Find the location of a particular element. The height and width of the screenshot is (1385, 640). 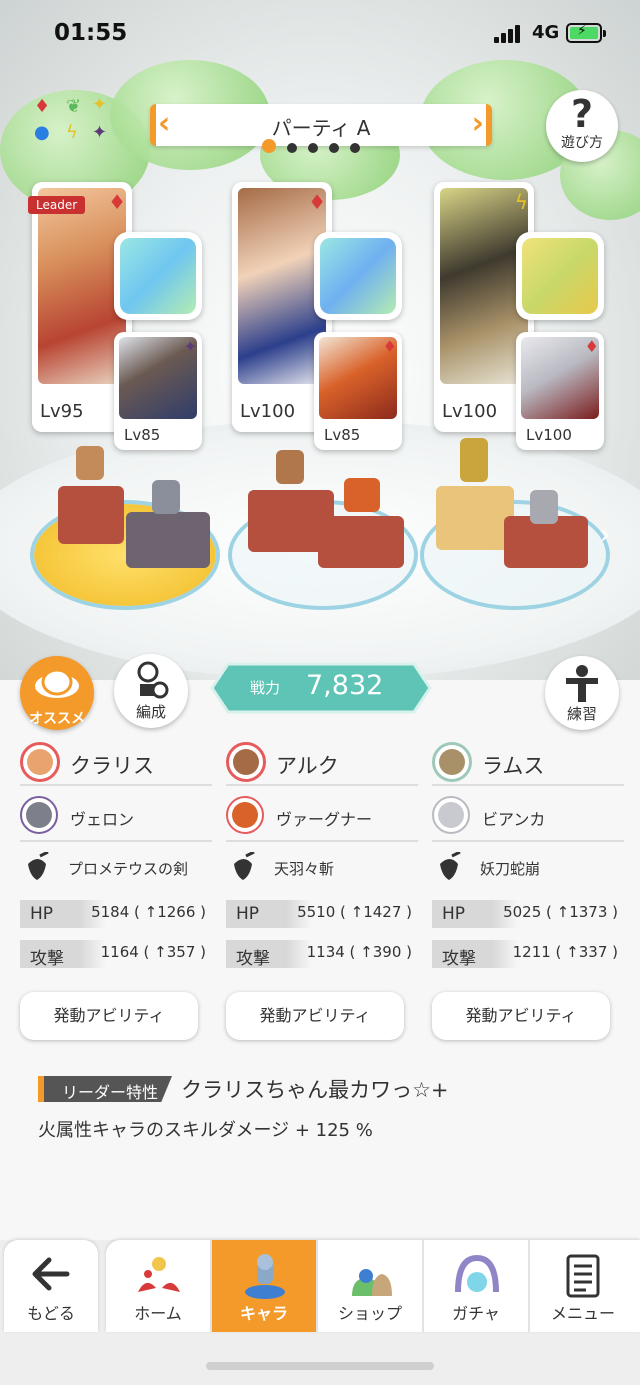

main-level: Lv100 is located at coordinates (268, 411).